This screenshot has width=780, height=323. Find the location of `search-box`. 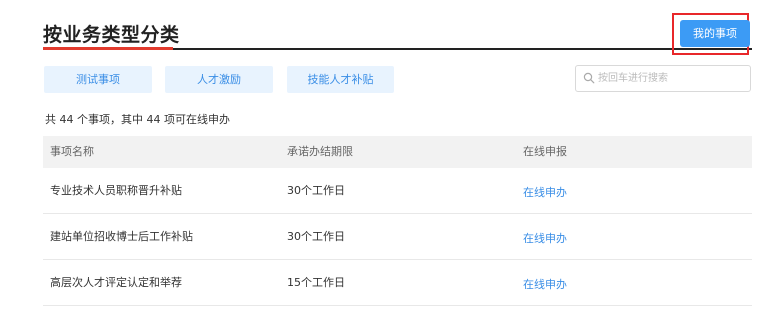

search-box is located at coordinates (663, 78).